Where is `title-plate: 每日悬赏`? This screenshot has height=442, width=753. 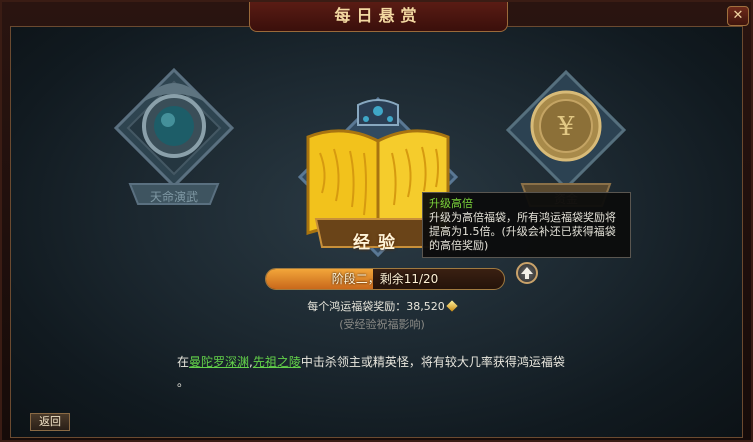
title-plate: 每日悬赏 is located at coordinates (378, 17).